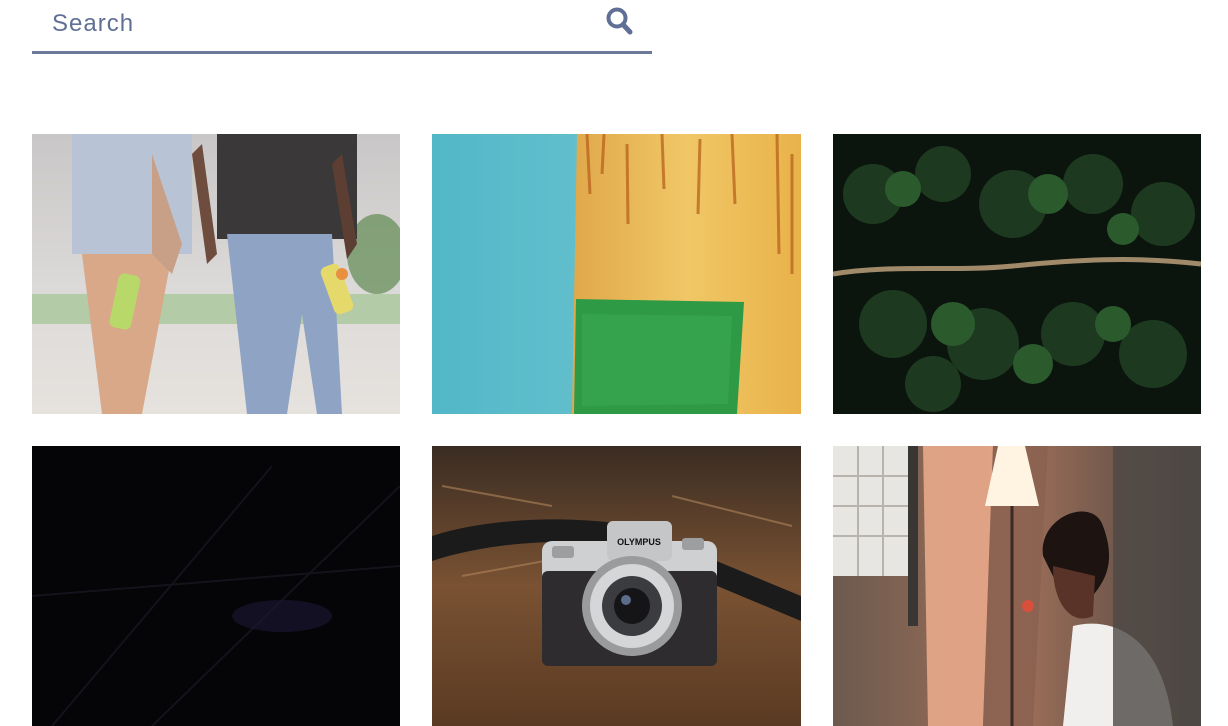 Image resolution: width=1228 pixels, height=726 pixels. Describe the element at coordinates (639, 542) in the screenshot. I see `camera-brand-text: OLYMPUS` at that location.